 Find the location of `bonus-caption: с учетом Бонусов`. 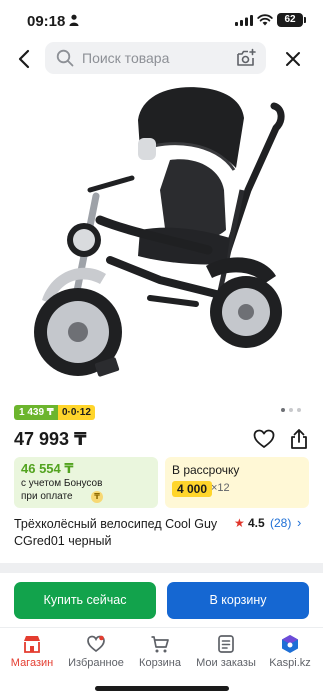

bonus-caption: с учетом Бонусов is located at coordinates (62, 483).